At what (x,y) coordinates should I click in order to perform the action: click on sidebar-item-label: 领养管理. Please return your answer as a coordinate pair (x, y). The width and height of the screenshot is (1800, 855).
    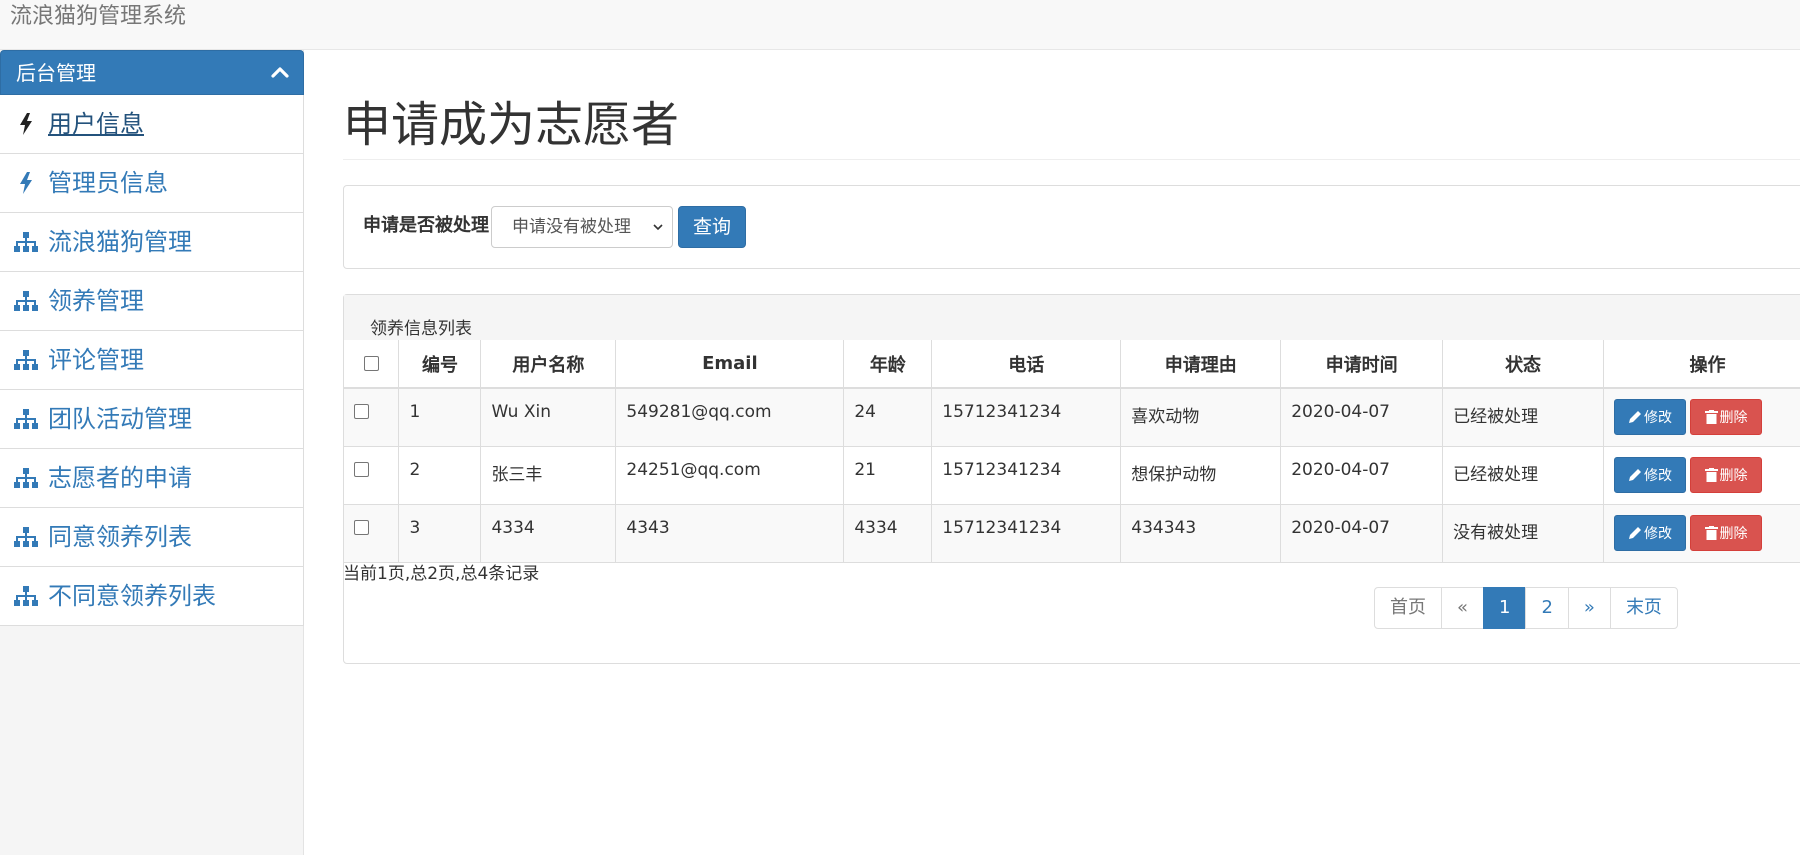
    Looking at the image, I should click on (96, 301).